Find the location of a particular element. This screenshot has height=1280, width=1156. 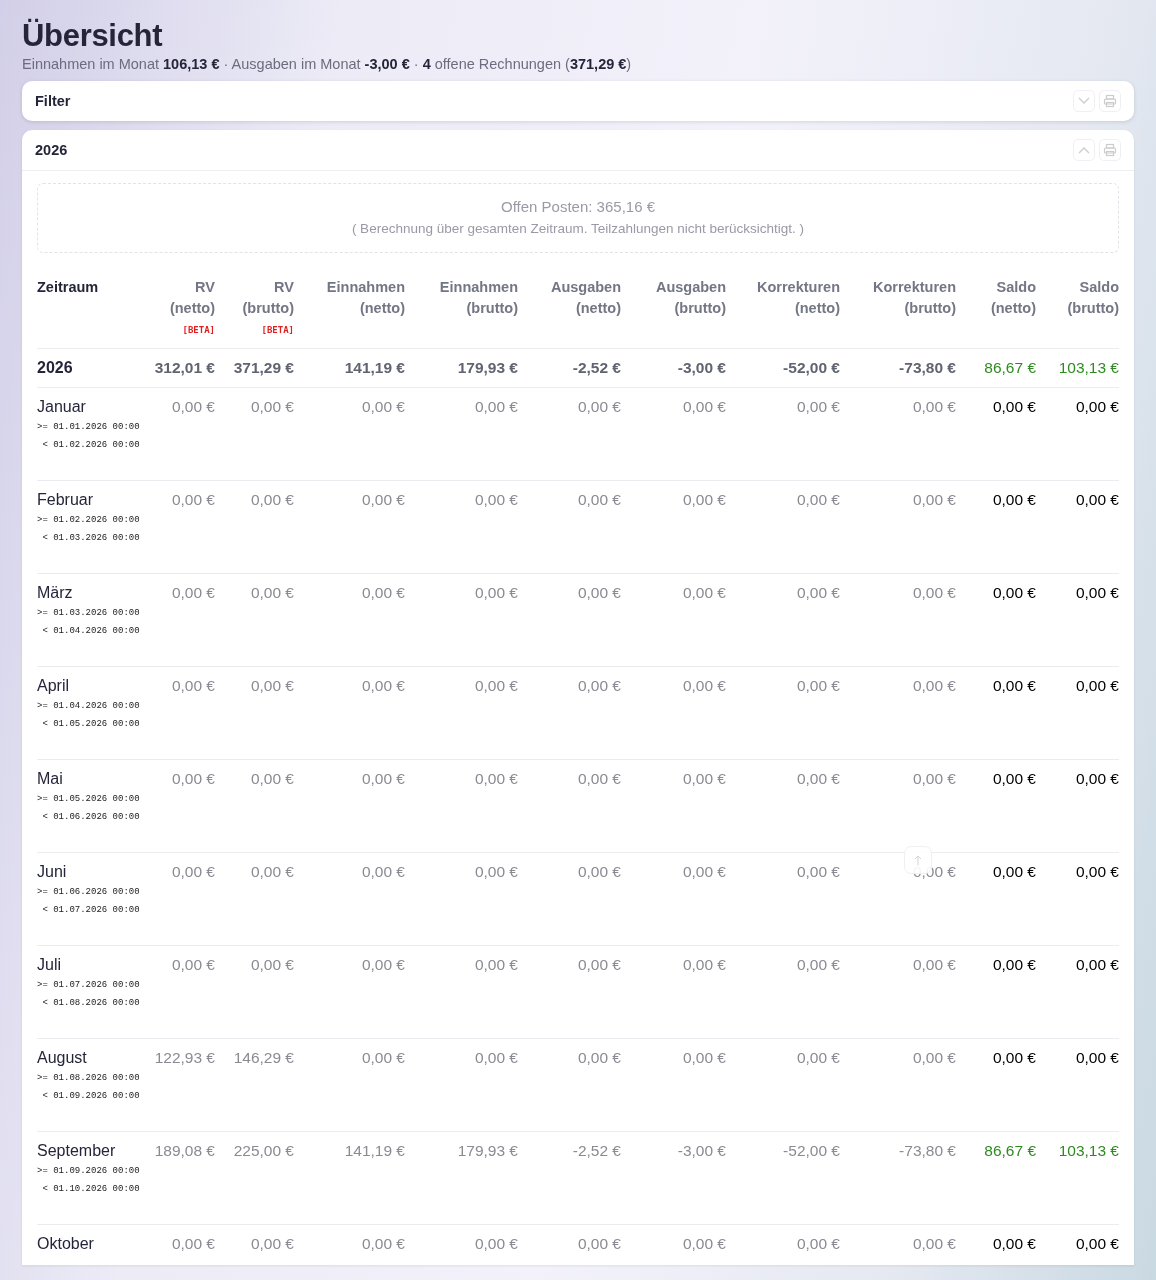

amount: 141,19 € is located at coordinates (374, 1150).